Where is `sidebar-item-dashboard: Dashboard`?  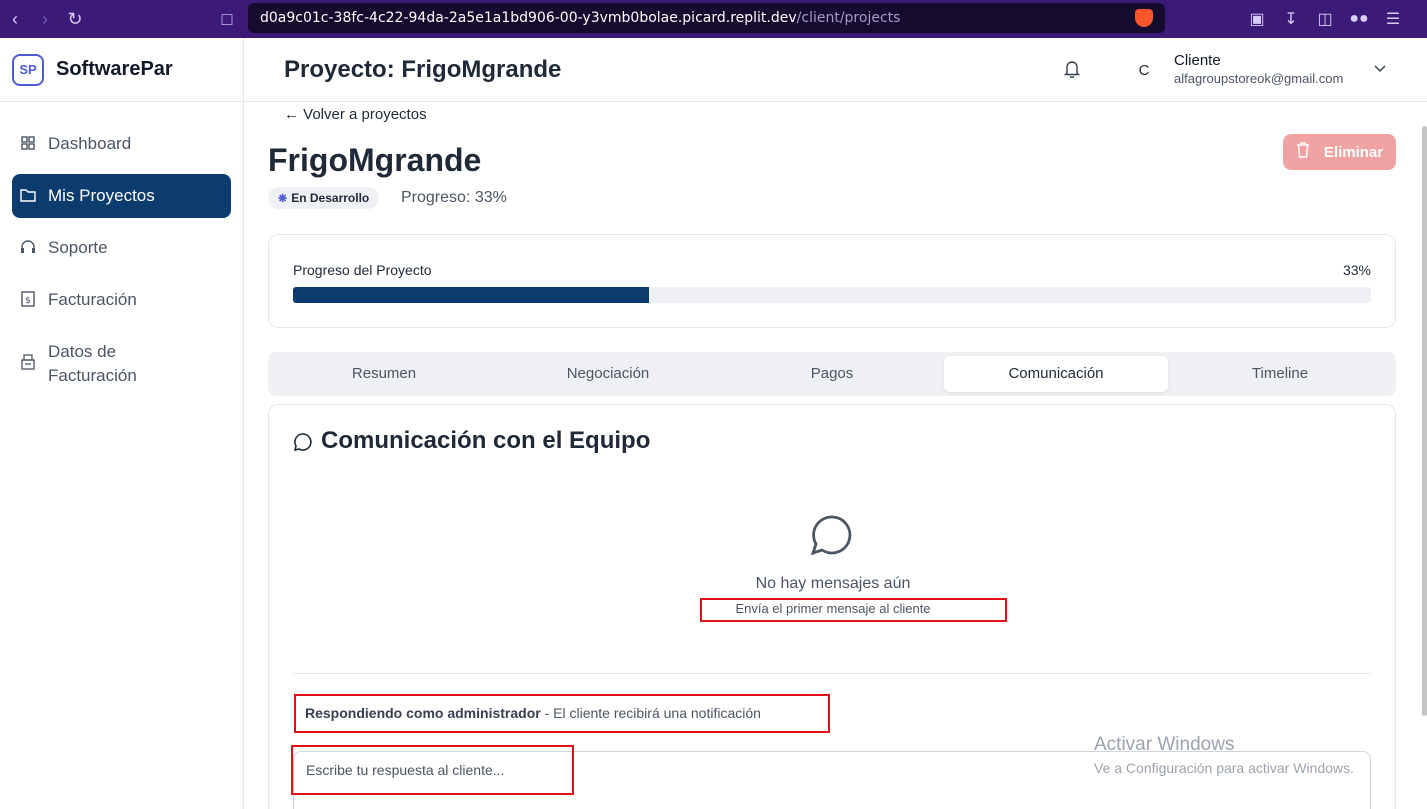 sidebar-item-dashboard: Dashboard is located at coordinates (121, 144).